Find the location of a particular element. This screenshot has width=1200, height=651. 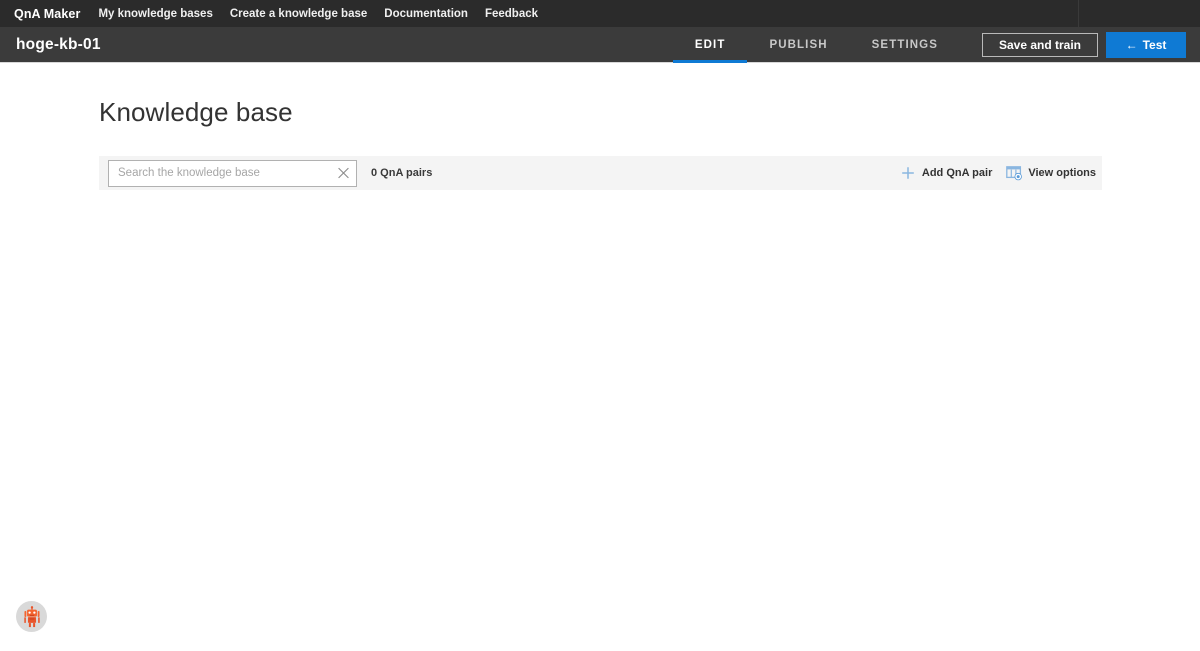

knowledge-base-toolbar: 0 QnA pairs Add QnA pair is located at coordinates (600, 173).